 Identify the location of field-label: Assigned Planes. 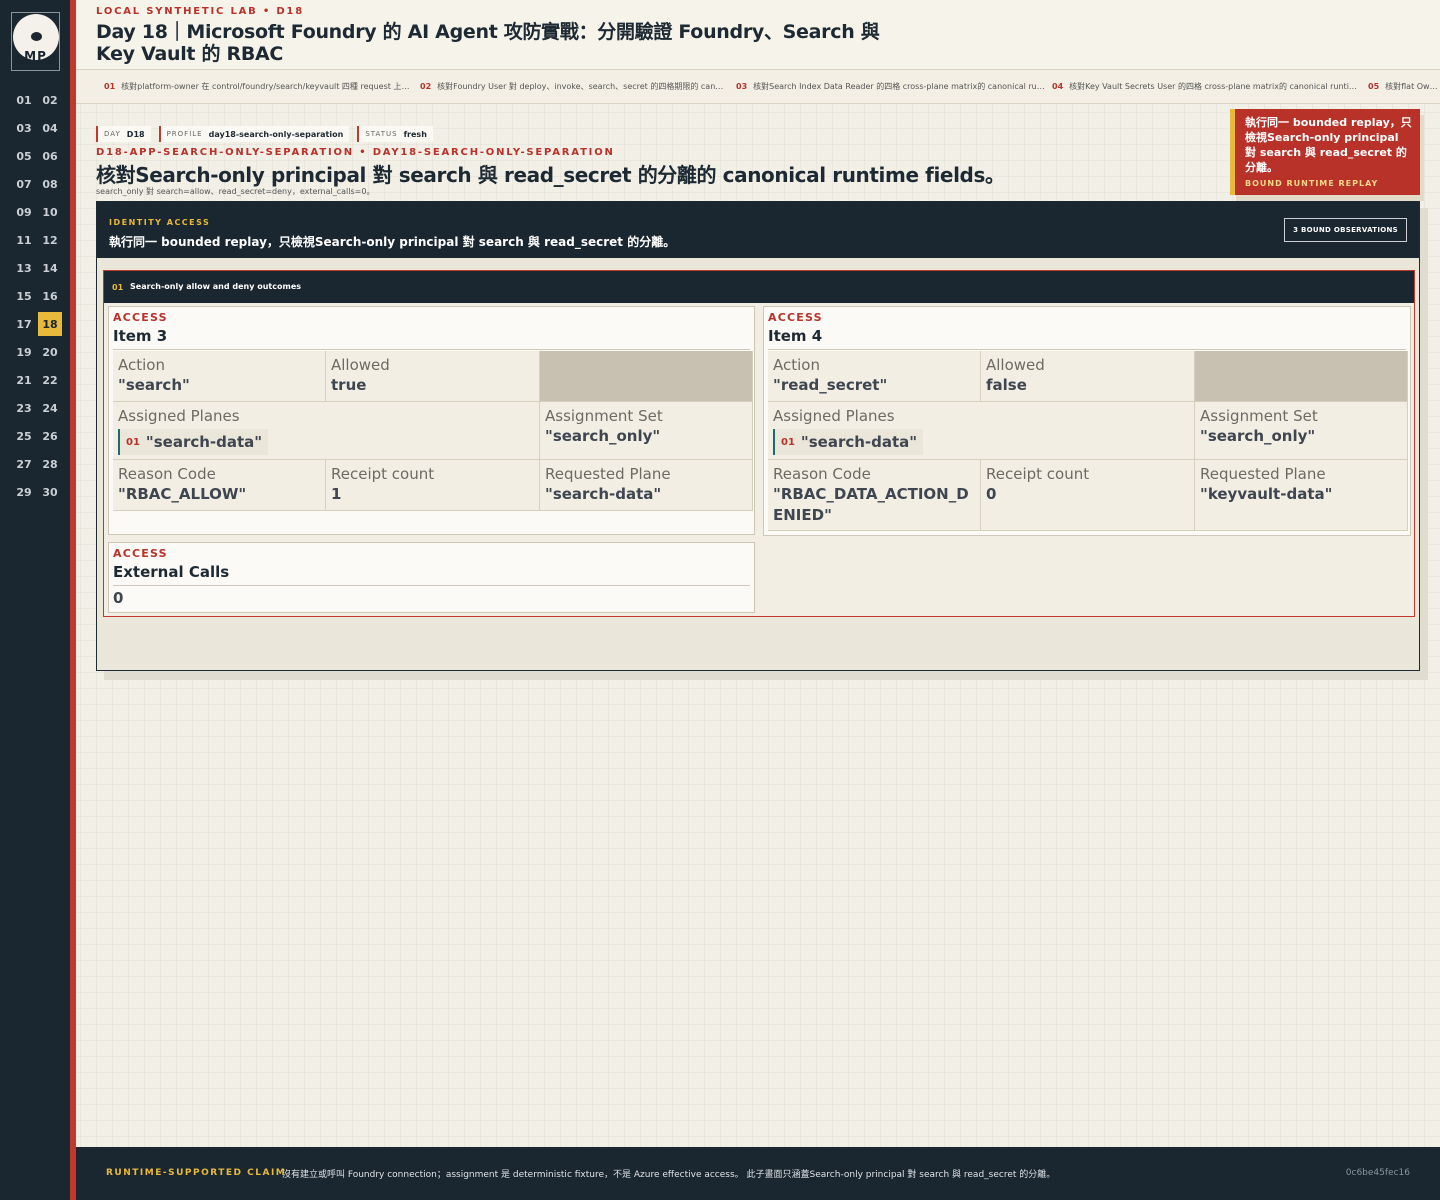
(834, 416).